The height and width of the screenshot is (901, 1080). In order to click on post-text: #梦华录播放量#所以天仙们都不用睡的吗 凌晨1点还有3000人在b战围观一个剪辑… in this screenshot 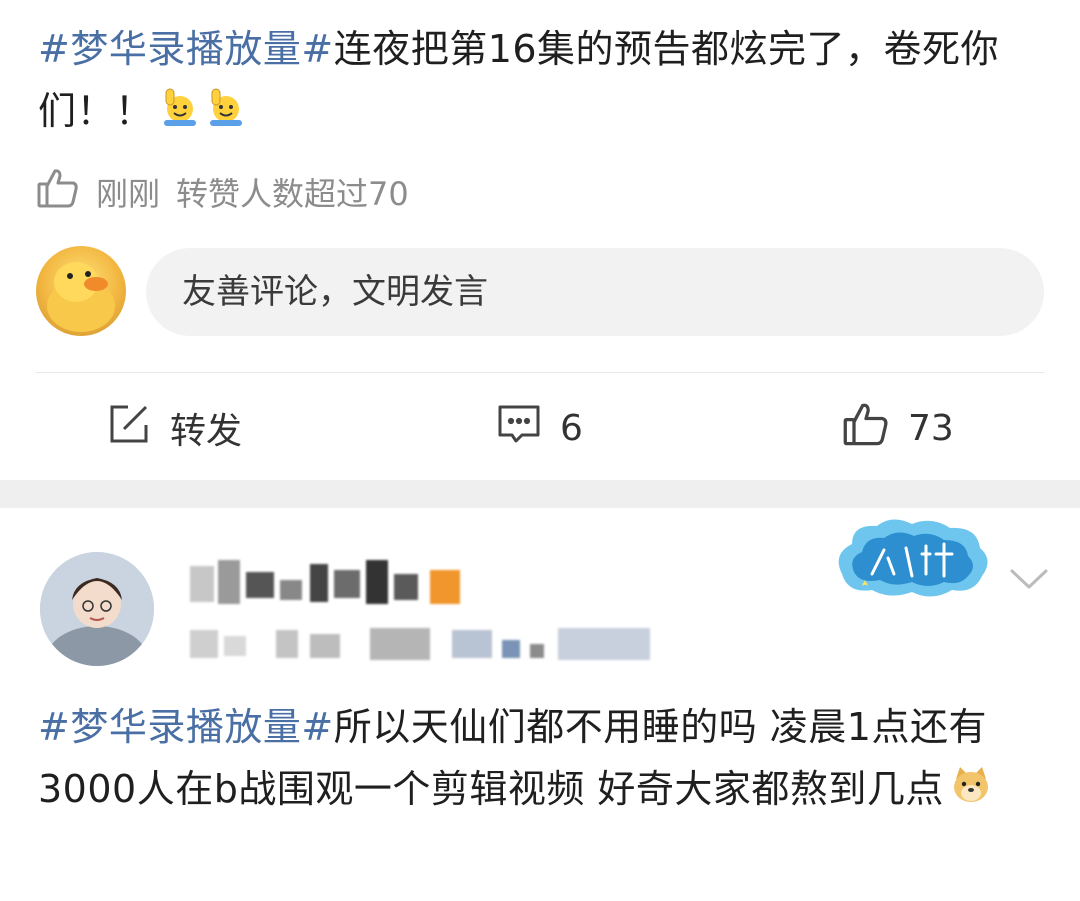, I will do `click(543, 759)`.